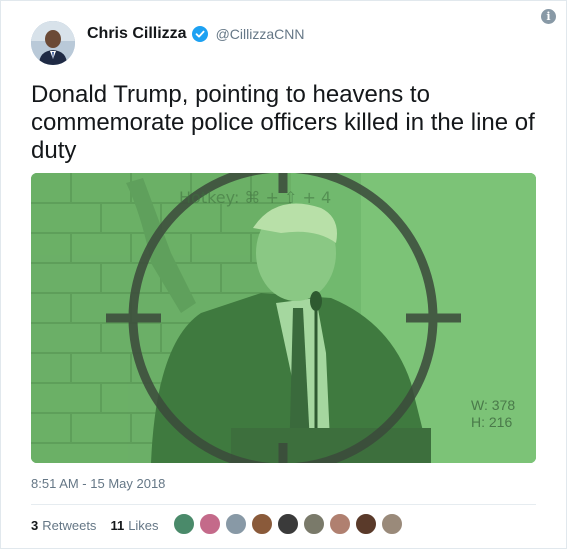  I want to click on likes-label: Likes, so click(143, 525).